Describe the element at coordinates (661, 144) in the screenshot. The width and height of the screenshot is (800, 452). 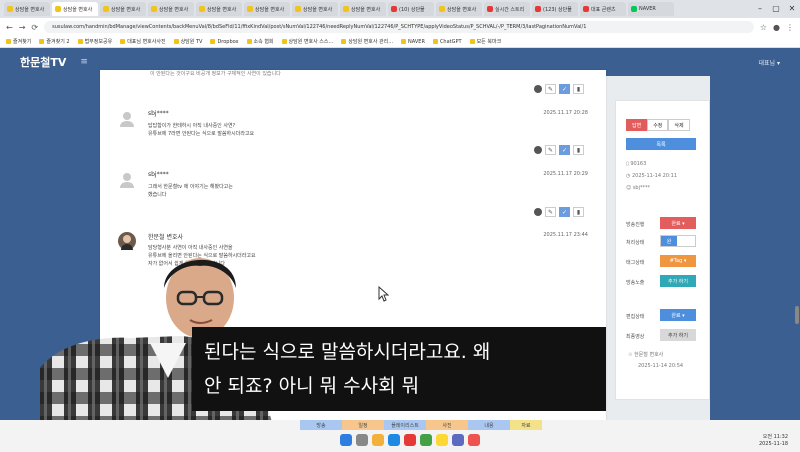
I see `list-button: 목록` at that location.